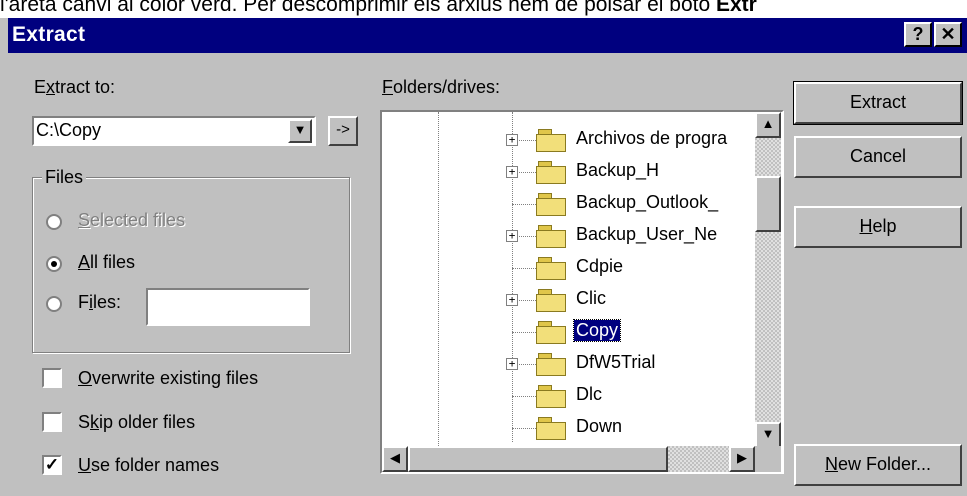  Describe the element at coordinates (132, 220) in the screenshot. I see `selected-files-label: Selected files` at that location.